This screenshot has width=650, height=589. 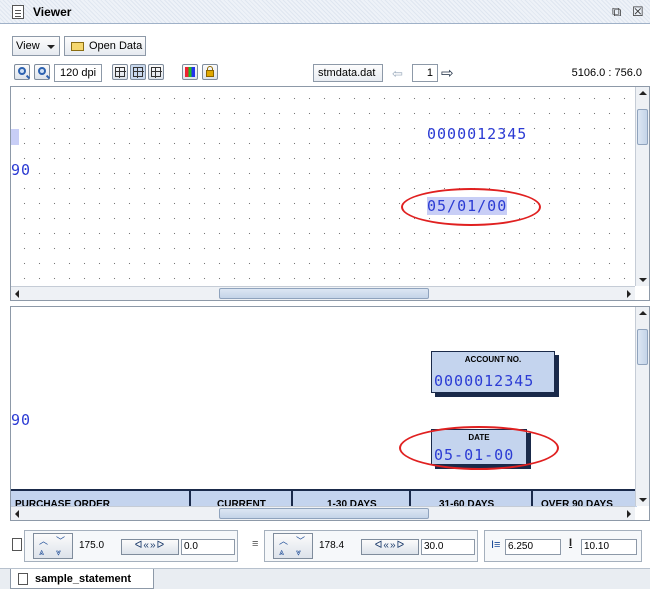 I want to click on table-icon, so click(x=156, y=72).